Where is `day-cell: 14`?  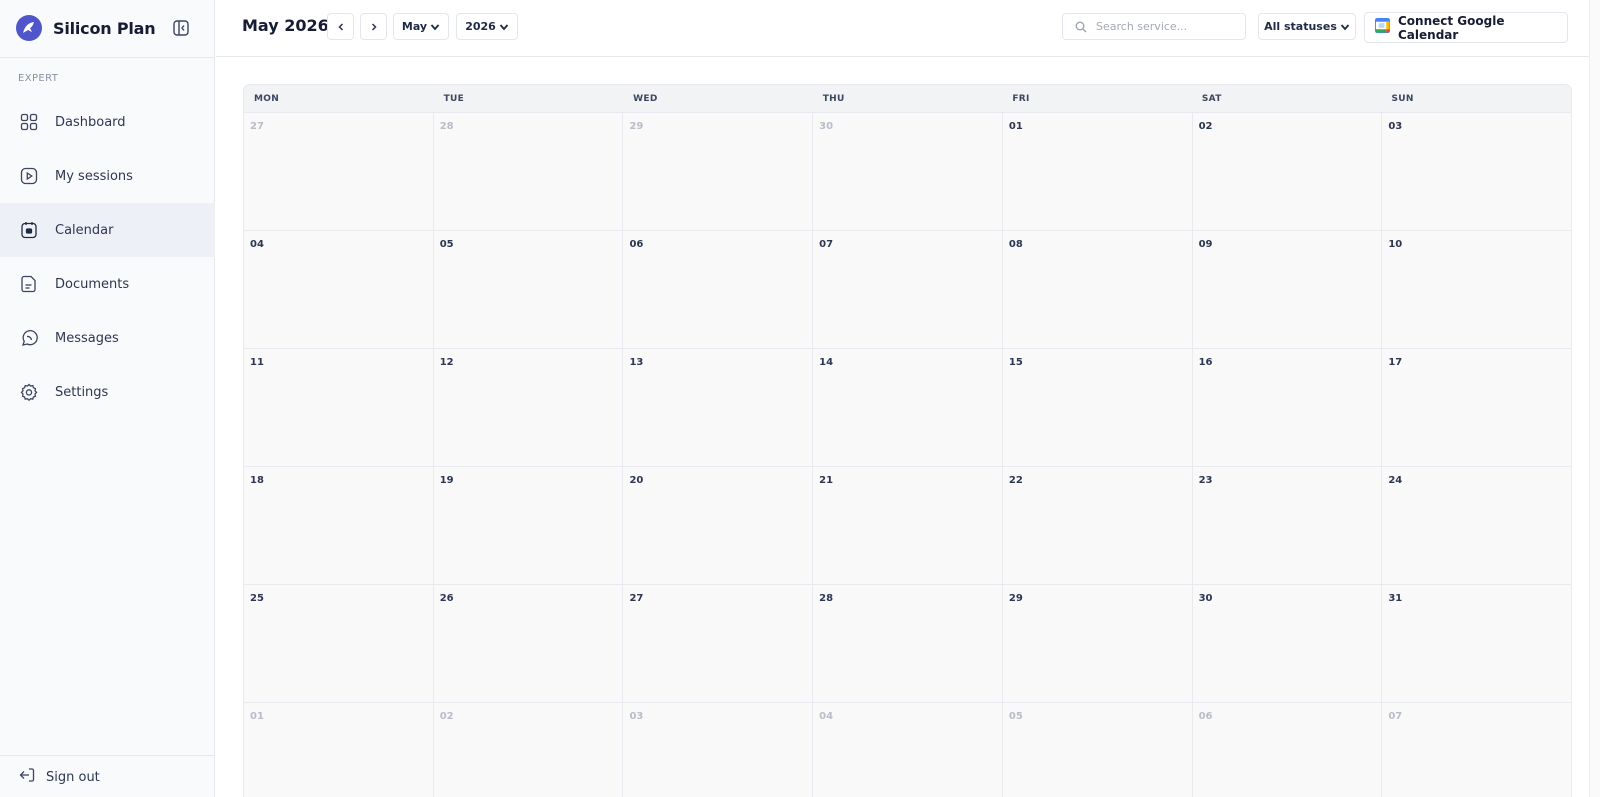 day-cell: 14 is located at coordinates (908, 407).